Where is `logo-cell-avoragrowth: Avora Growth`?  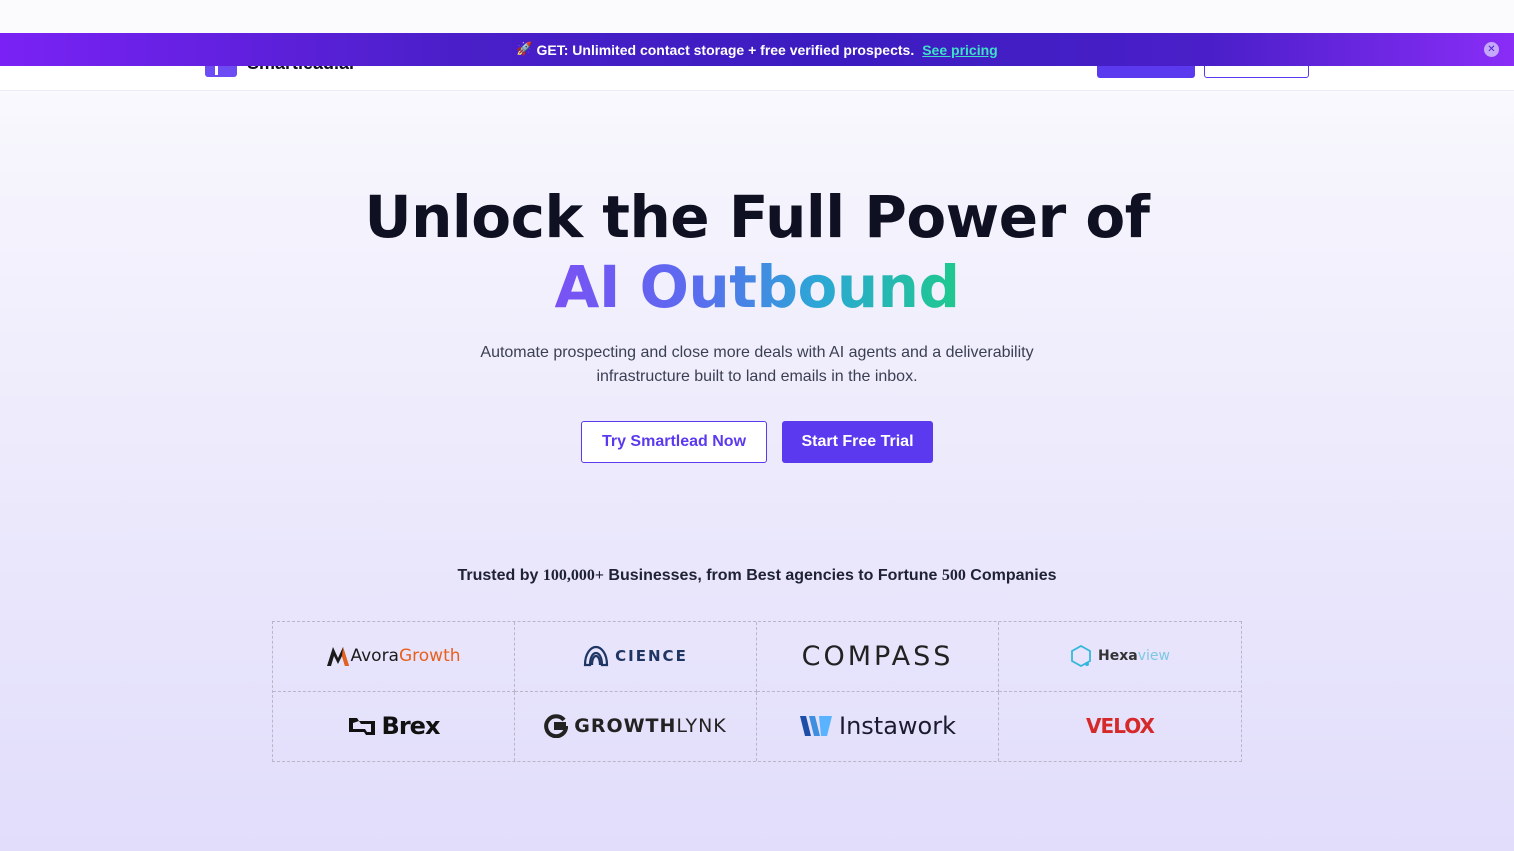 logo-cell-avoragrowth: Avora Growth is located at coordinates (394, 657).